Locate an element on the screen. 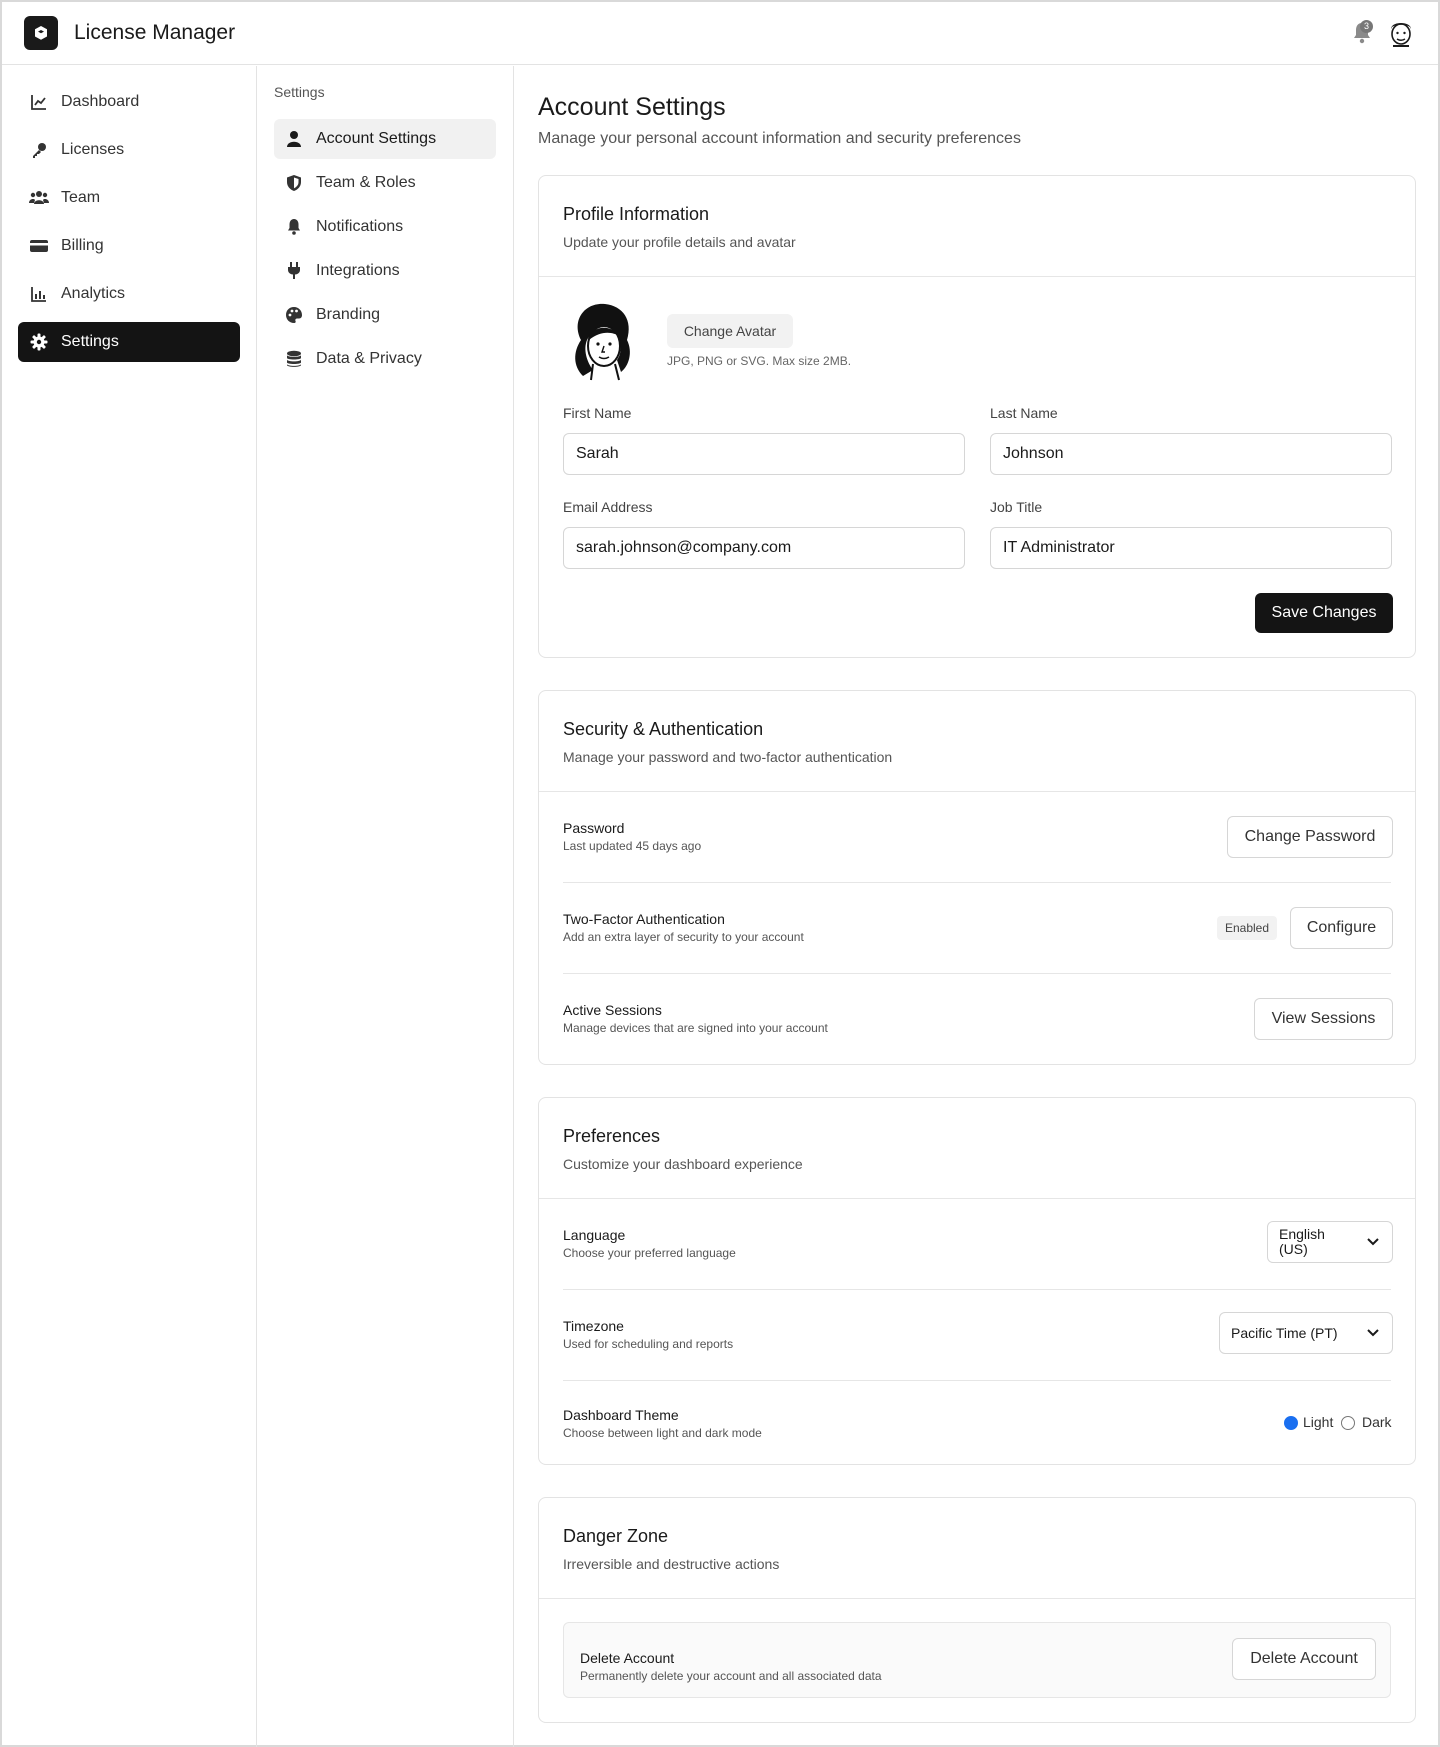 This screenshot has width=1440, height=1747. subnav-item-label: Notifications is located at coordinates (360, 226).